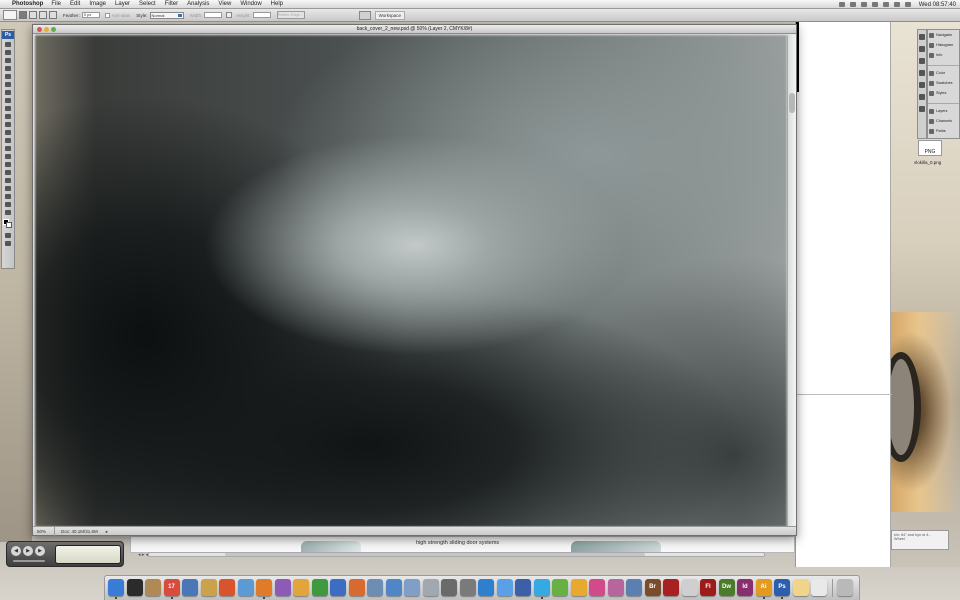 The width and height of the screenshot is (960, 600). I want to click on style-select: Normal, so click(166, 15).